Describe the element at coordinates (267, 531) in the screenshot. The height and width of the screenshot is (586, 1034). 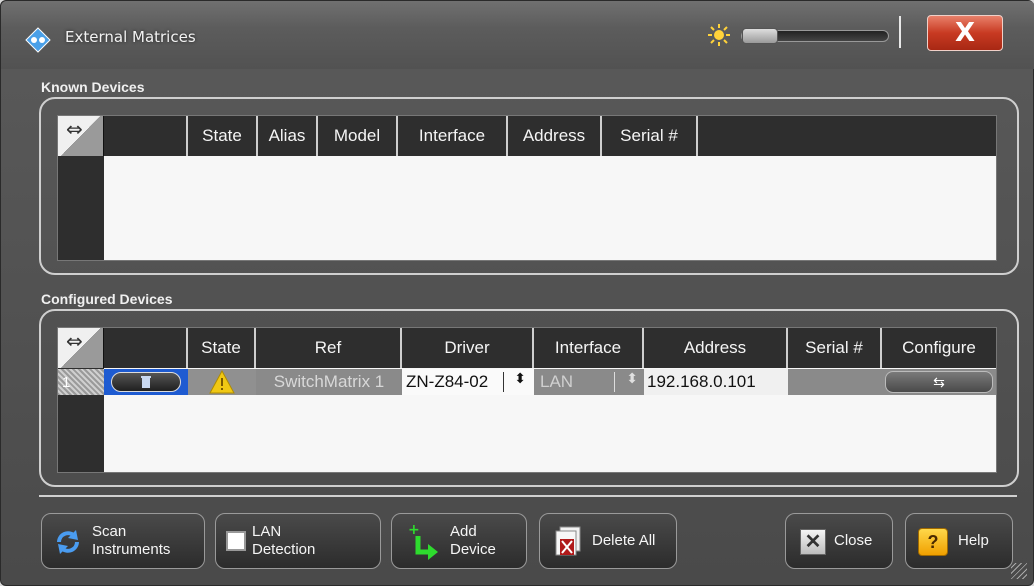
I see `lan-label-1: LAN` at that location.